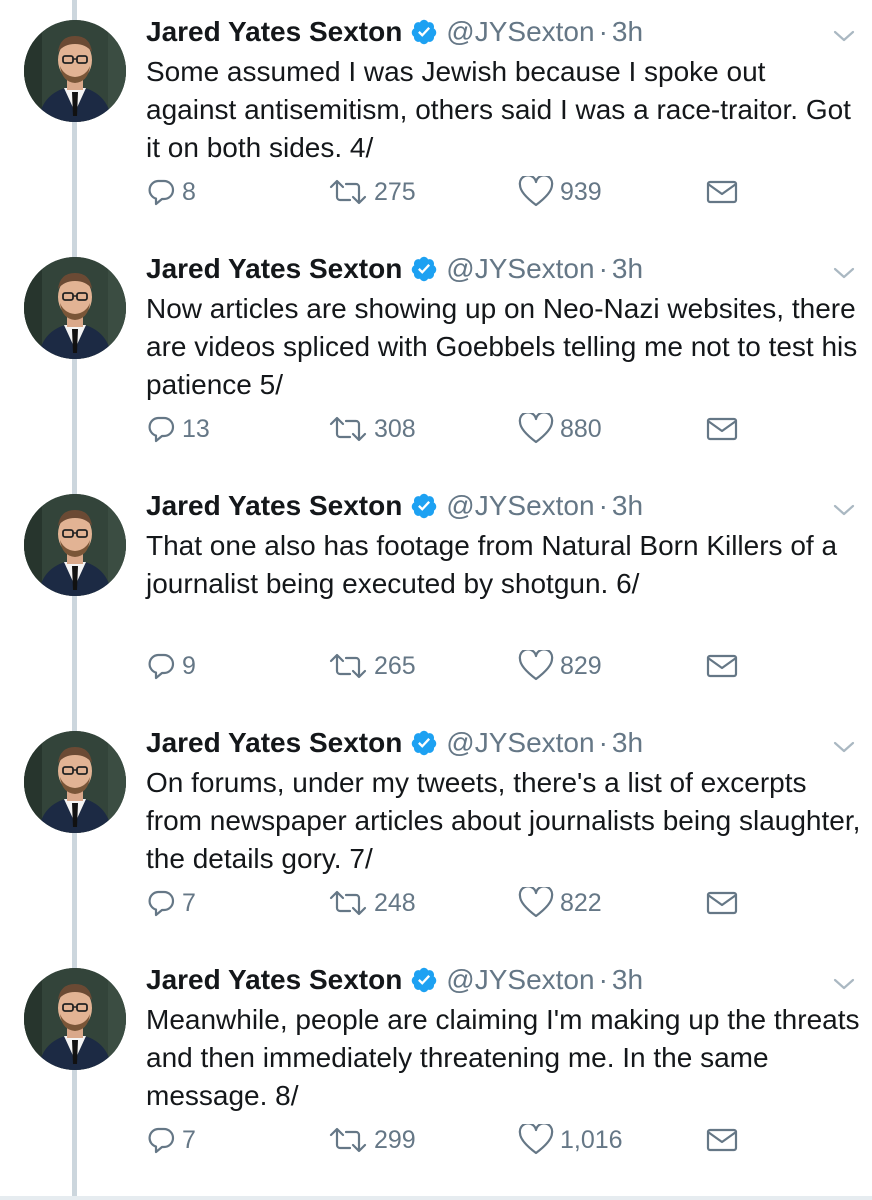 Image resolution: width=872 pixels, height=1200 pixels. I want to click on like-count: 1,016, so click(591, 1139).